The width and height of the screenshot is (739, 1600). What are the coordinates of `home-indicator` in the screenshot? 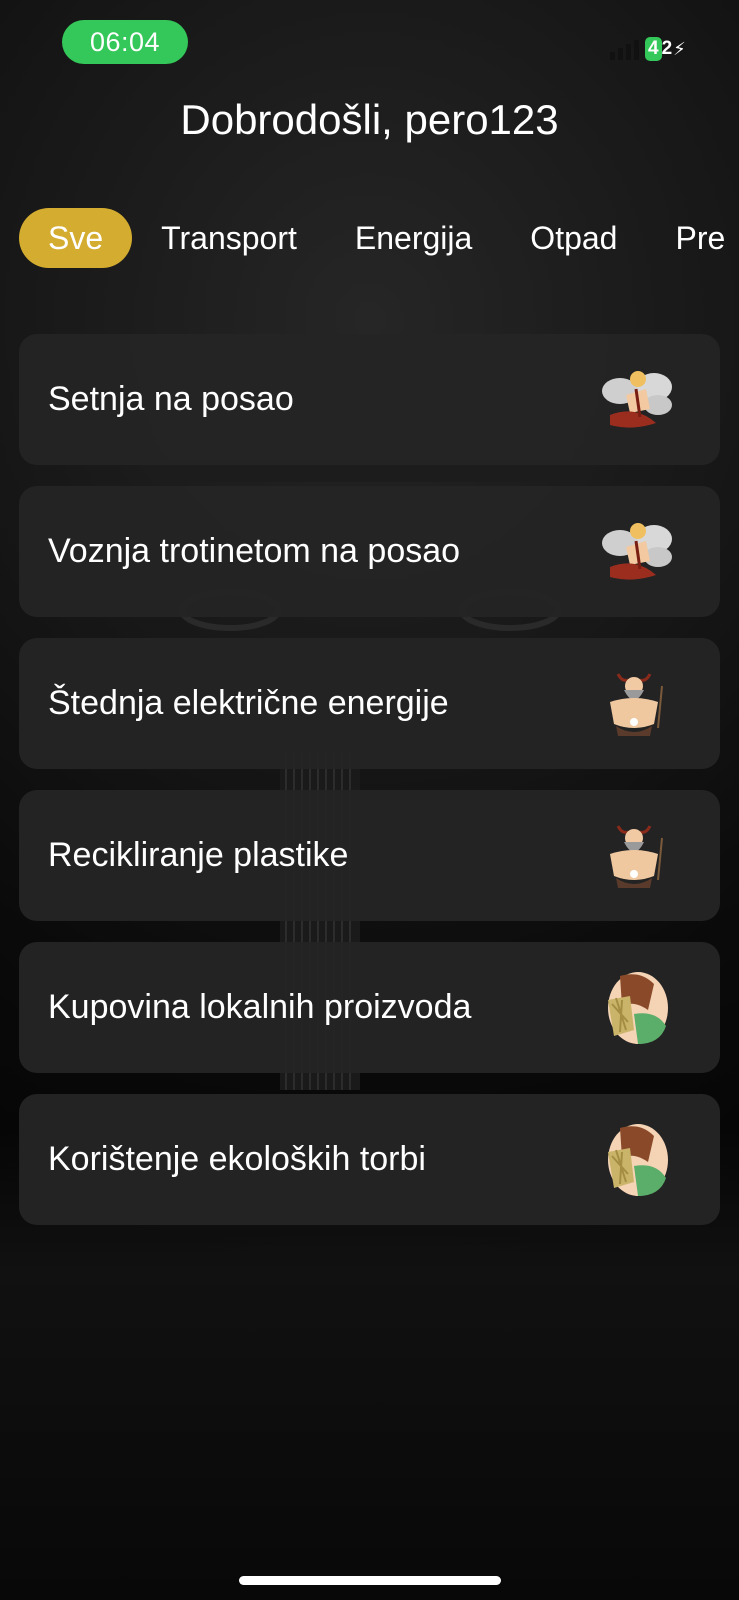 It's located at (370, 1580).